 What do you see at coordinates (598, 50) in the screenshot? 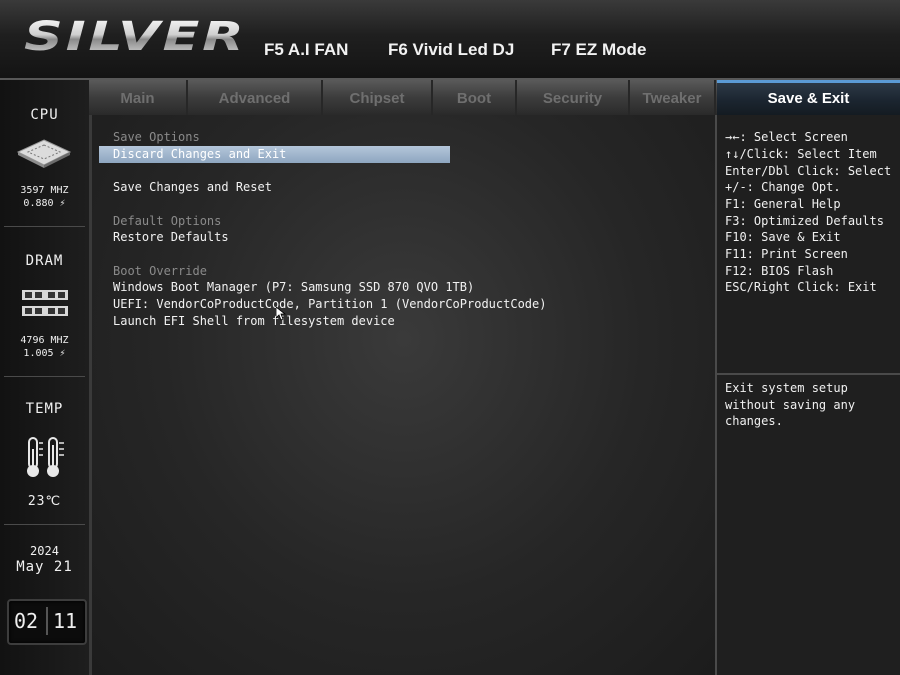
I see `hotkey-ez-mode: F7 EZ Mode` at bounding box center [598, 50].